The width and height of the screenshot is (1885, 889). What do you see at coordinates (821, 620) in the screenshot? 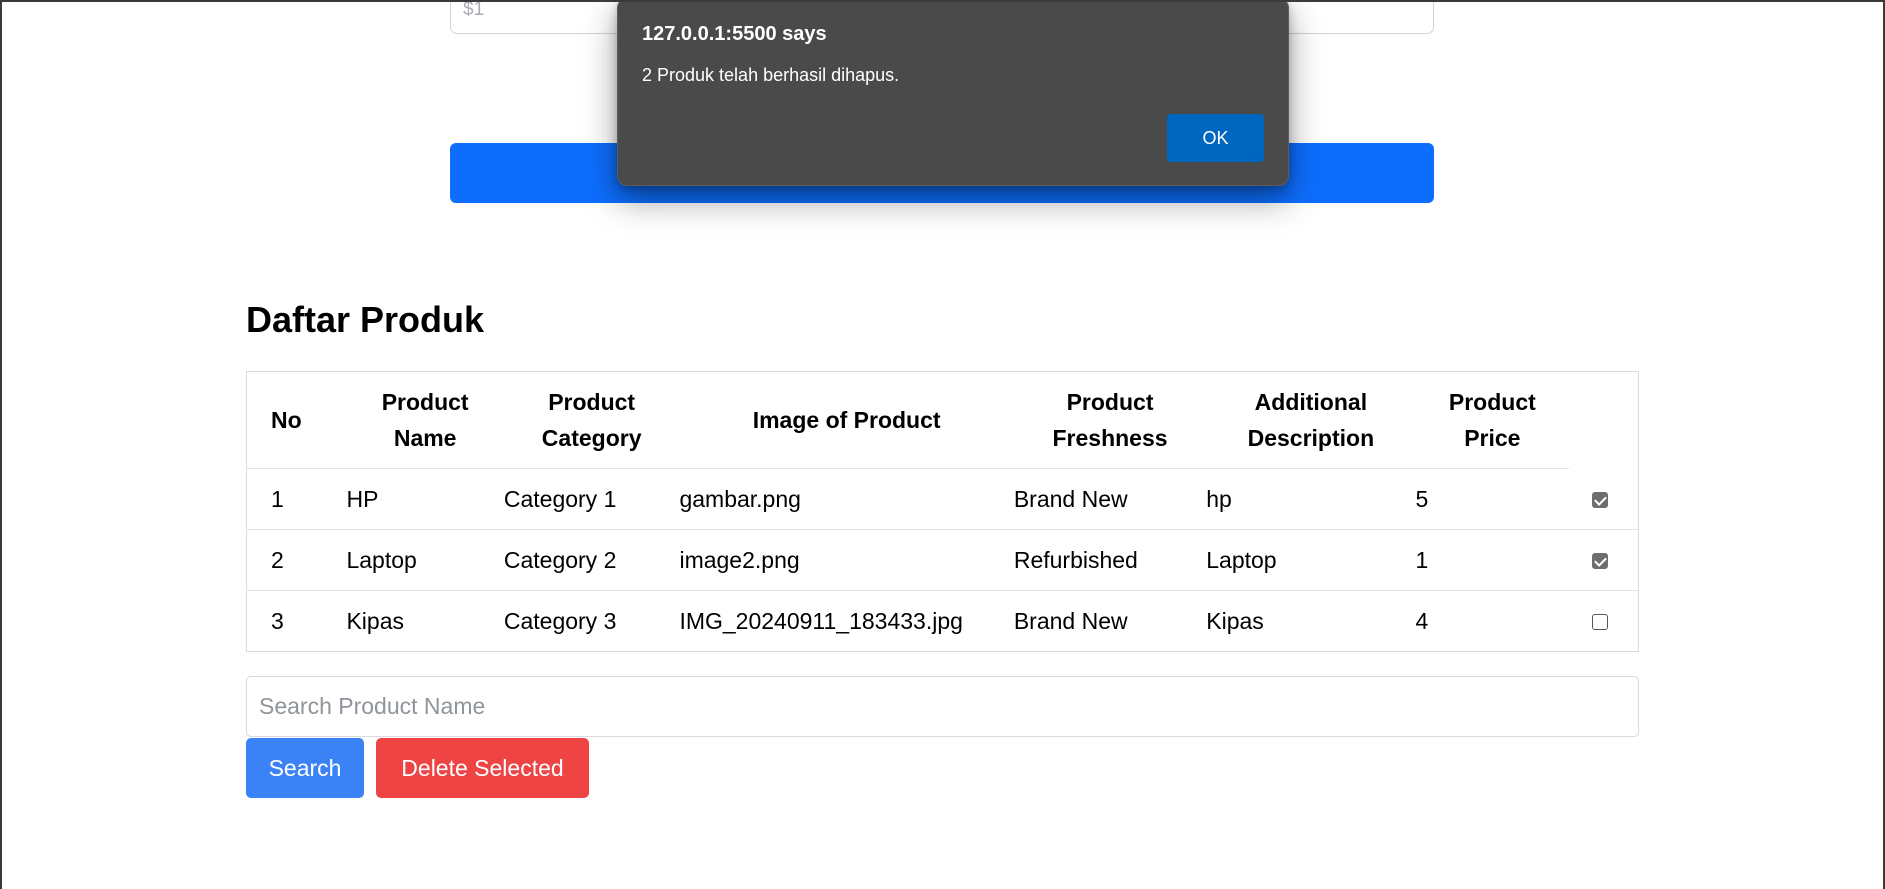
I see `cell-image: IMG_20240911_183433.jpg` at bounding box center [821, 620].